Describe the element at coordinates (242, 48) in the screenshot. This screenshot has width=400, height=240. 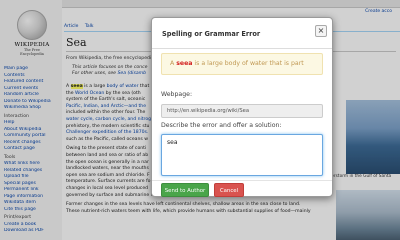
I see `dialog-header-divider` at that location.